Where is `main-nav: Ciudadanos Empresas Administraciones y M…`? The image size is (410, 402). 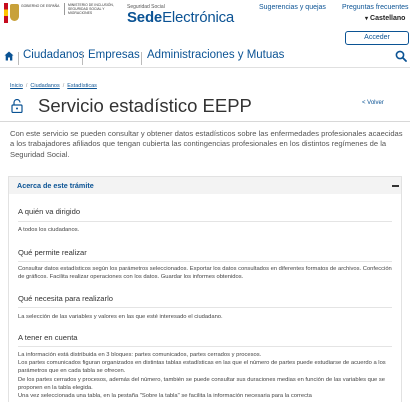
main-nav: Ciudadanos Empresas Administraciones y M… is located at coordinates (205, 57).